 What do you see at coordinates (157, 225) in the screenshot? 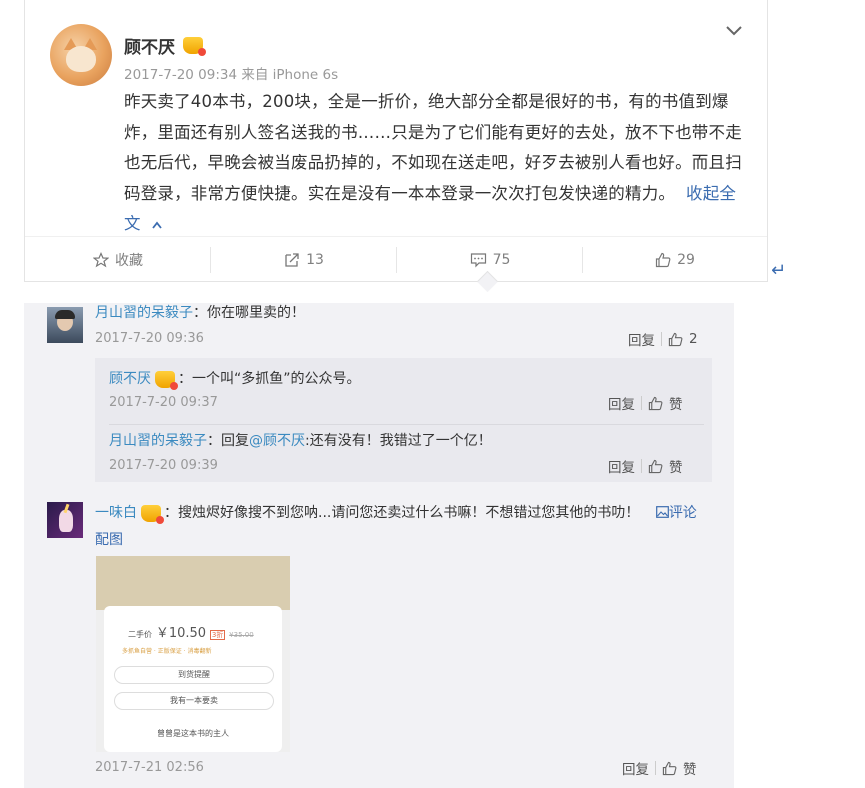
I see `chevron-up-icon` at bounding box center [157, 225].